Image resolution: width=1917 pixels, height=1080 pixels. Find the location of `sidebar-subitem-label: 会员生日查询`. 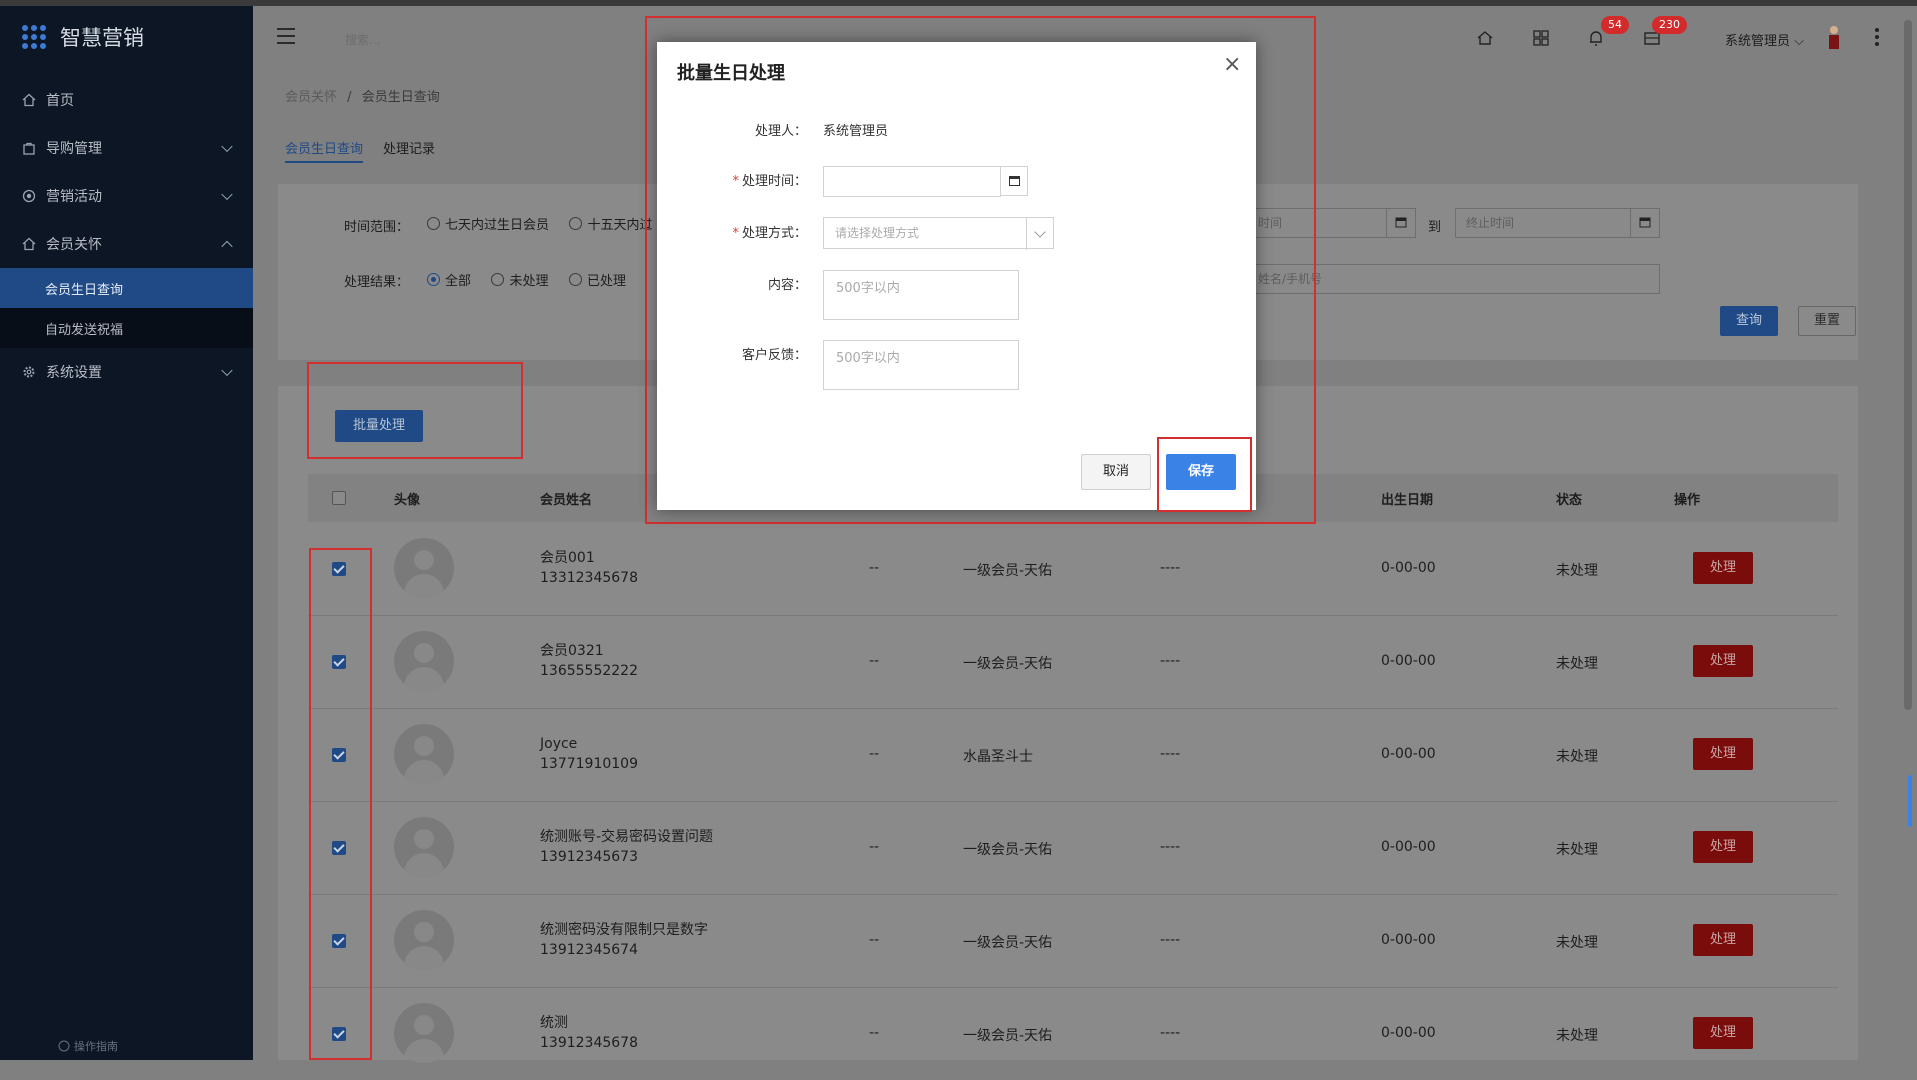

sidebar-subitem-label: 会员生日查询 is located at coordinates (84, 290).